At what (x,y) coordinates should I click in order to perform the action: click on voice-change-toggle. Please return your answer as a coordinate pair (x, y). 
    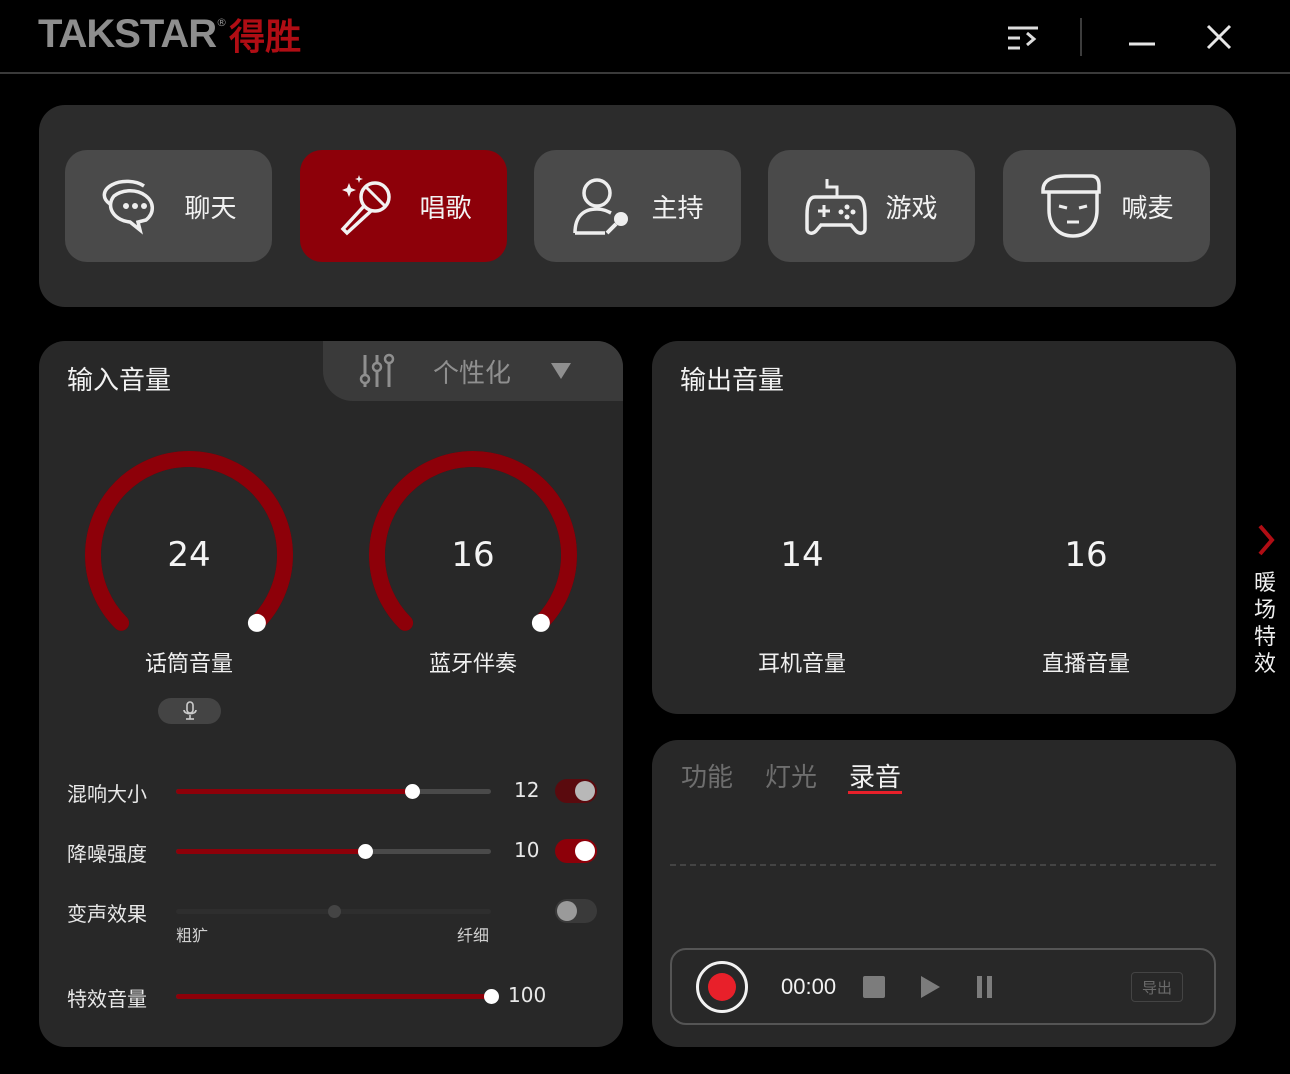
    Looking at the image, I should click on (576, 911).